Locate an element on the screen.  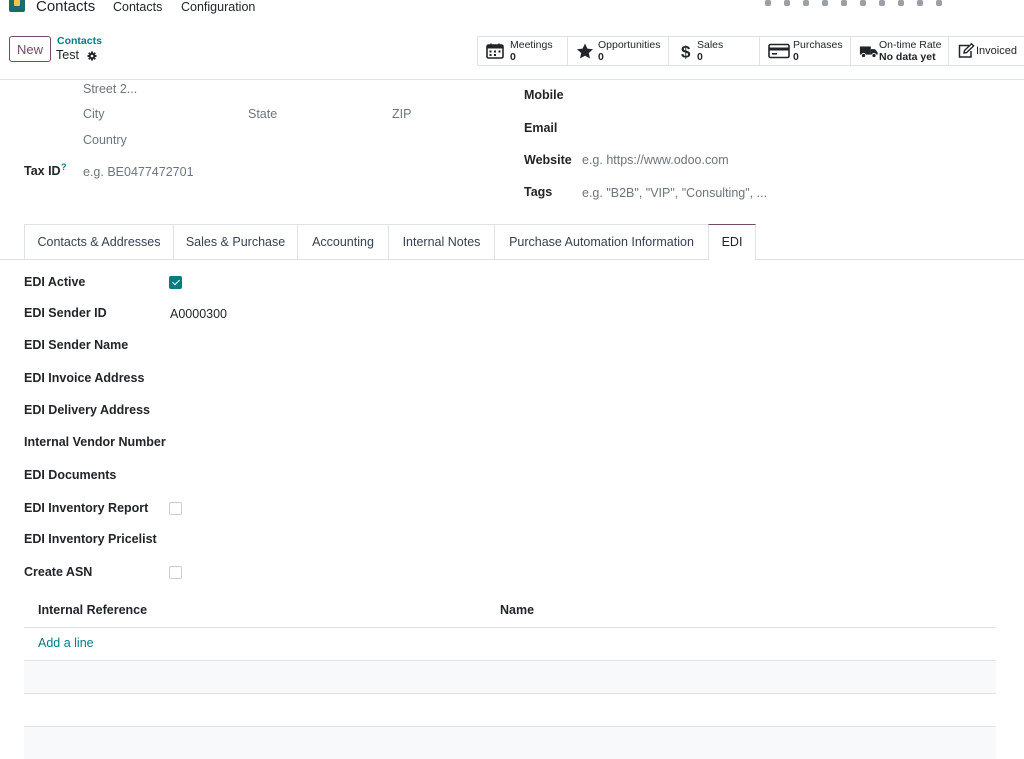
edi-invoice-address-label: EDI Invoice Address is located at coordinates (84, 378).